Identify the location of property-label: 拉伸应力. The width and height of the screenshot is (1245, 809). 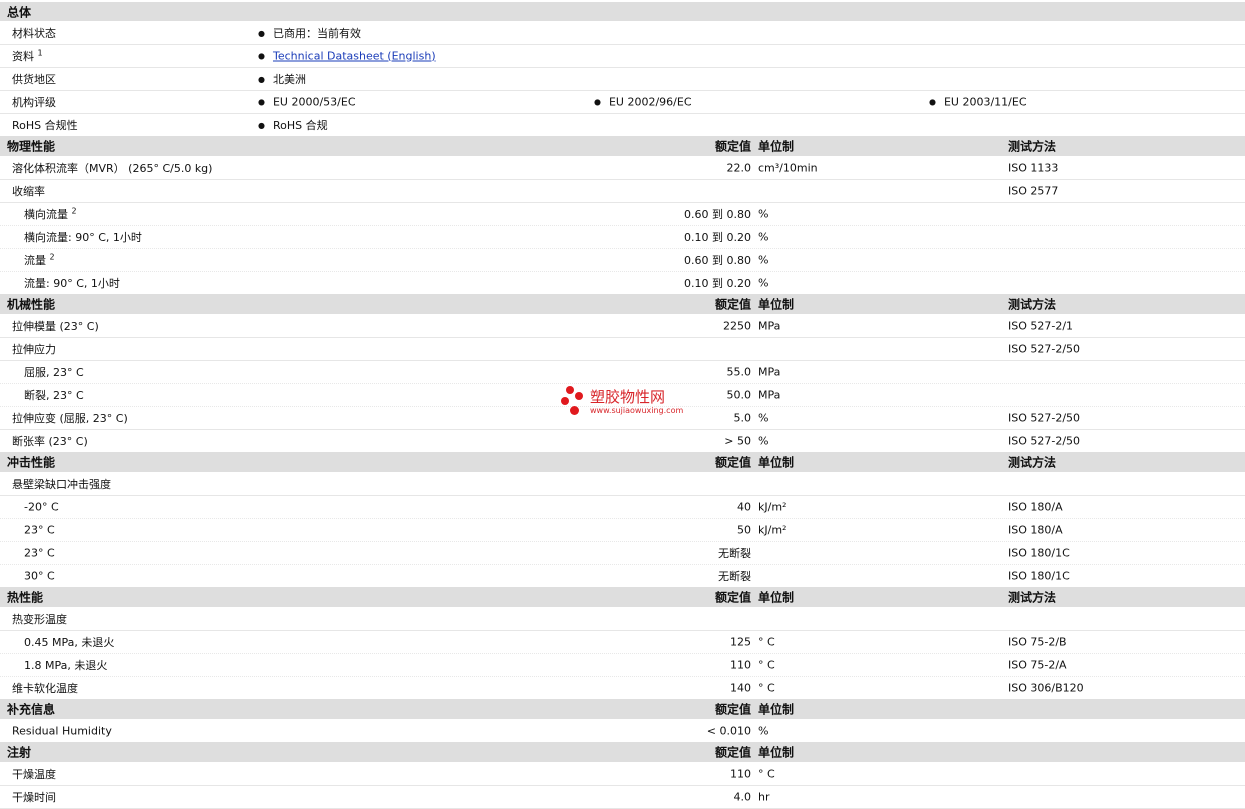
(34, 349).